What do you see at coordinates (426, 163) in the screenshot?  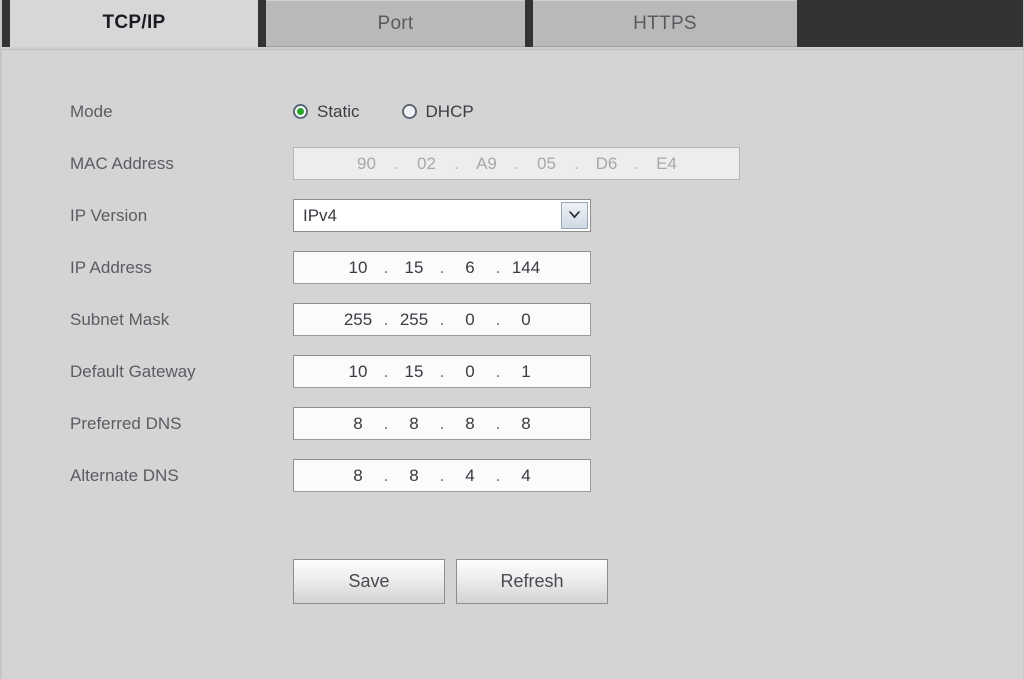 I see `mac-octet-2: 02` at bounding box center [426, 163].